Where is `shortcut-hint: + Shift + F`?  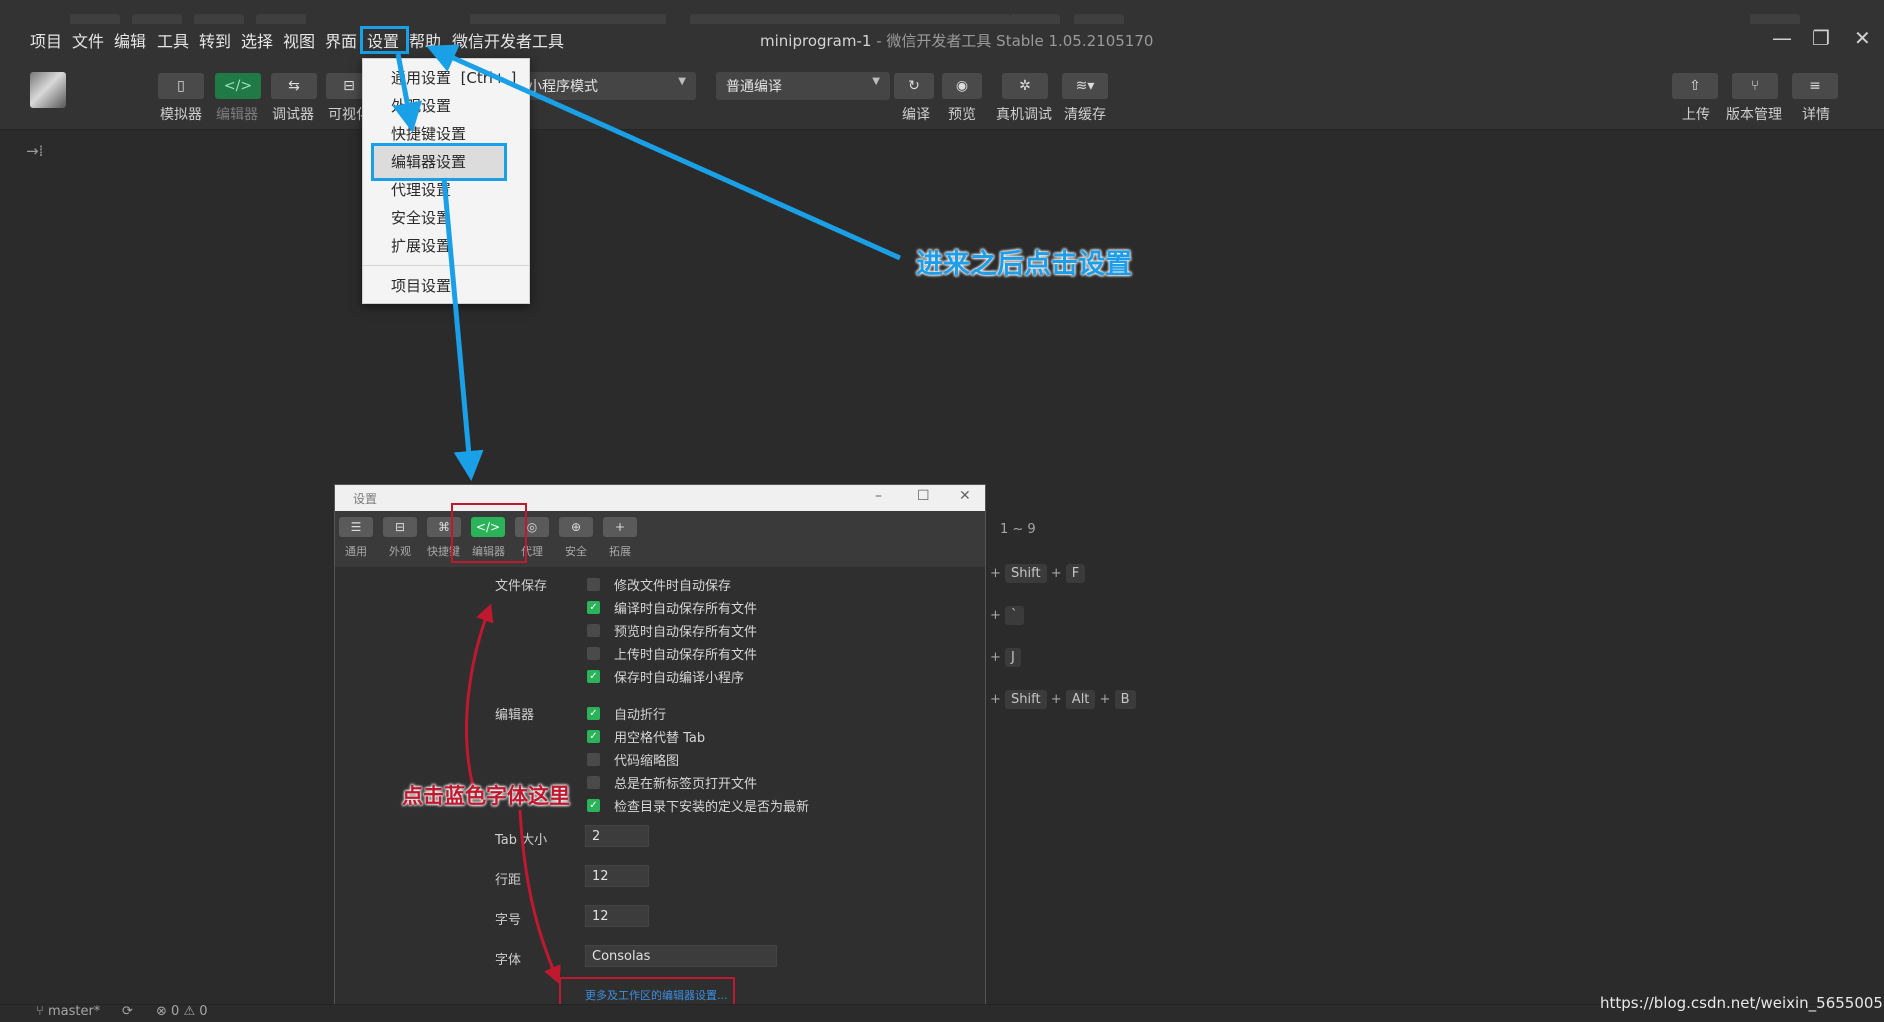 shortcut-hint: + Shift + F is located at coordinates (1038, 573).